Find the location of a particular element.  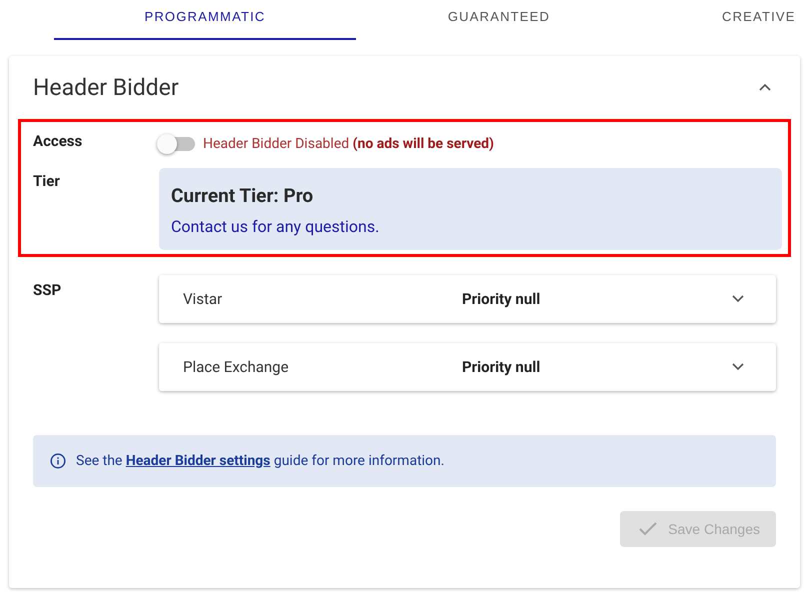

ssp-name: Place Exchange is located at coordinates (236, 367).